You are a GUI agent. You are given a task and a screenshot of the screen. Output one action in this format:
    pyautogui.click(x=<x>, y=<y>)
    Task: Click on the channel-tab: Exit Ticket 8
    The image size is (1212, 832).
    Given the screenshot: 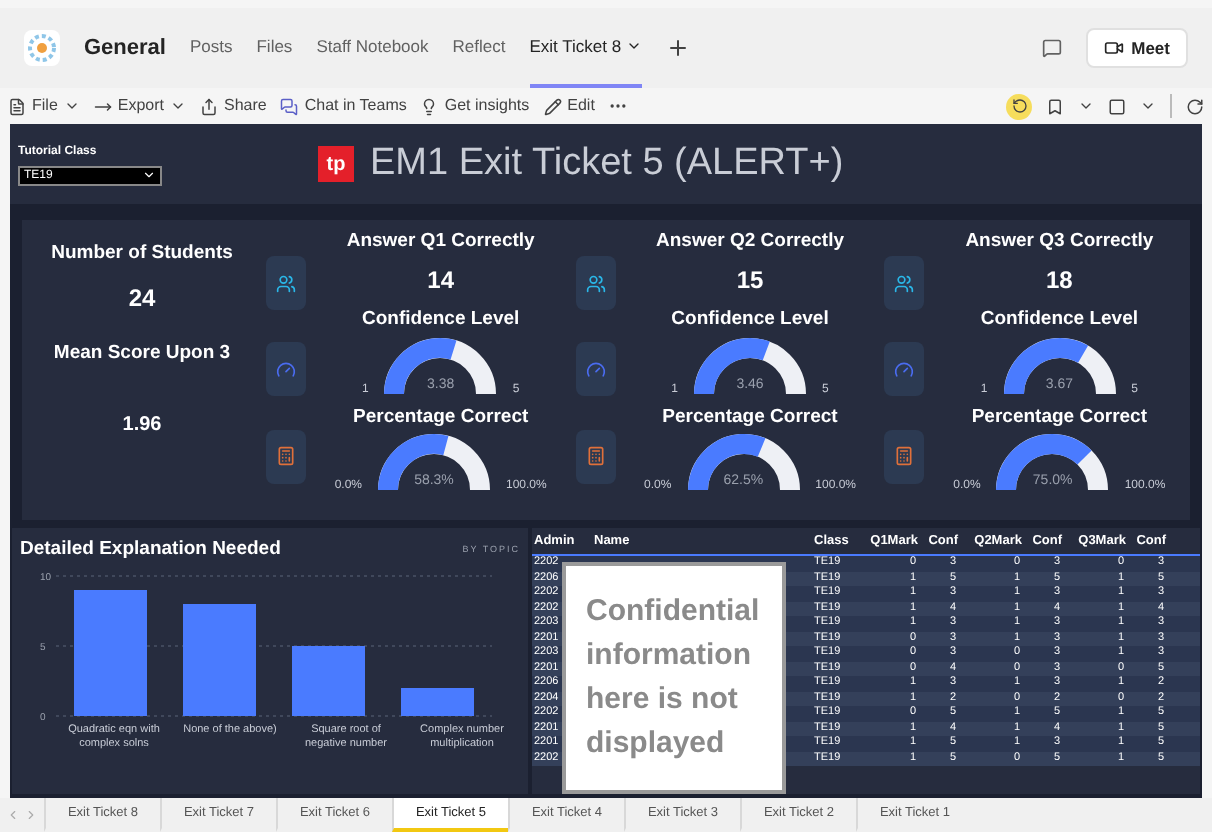 What is the action you would take?
    pyautogui.click(x=585, y=48)
    